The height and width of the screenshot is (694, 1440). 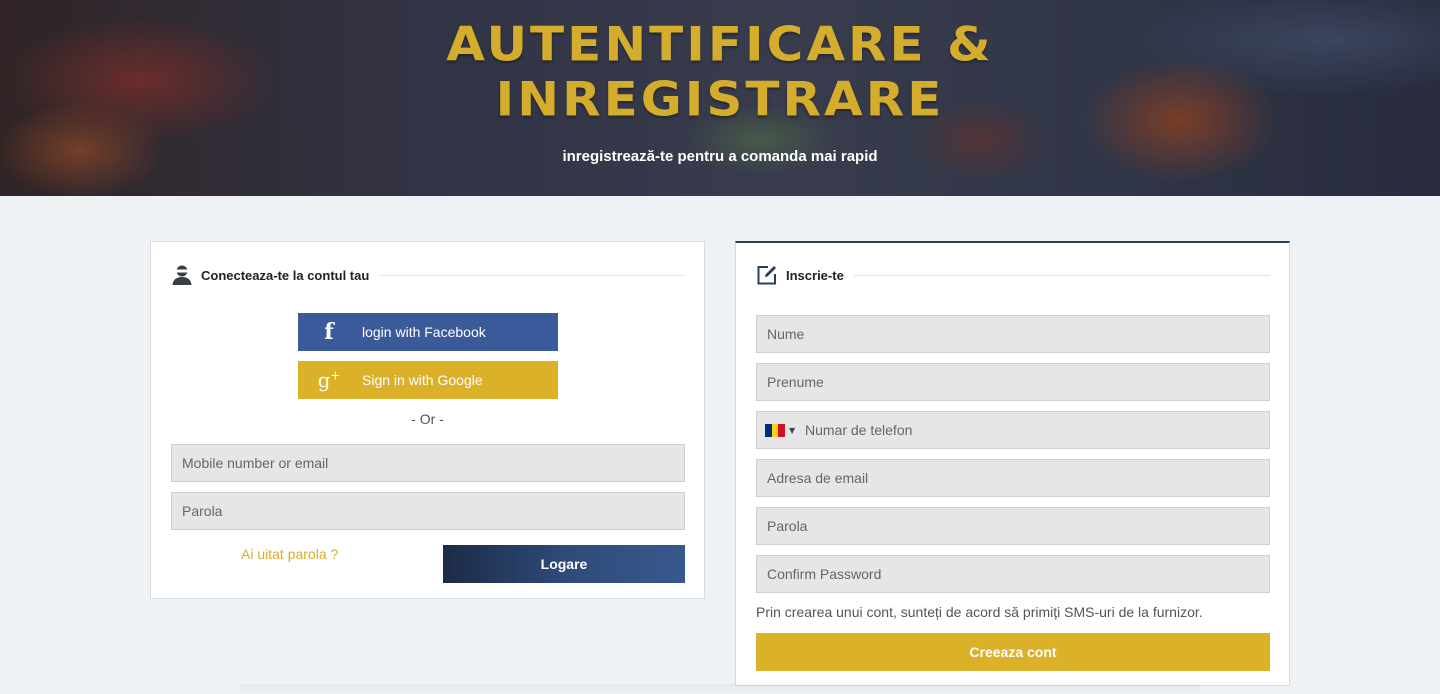 I want to click on country-selector: ▼, so click(x=780, y=430).